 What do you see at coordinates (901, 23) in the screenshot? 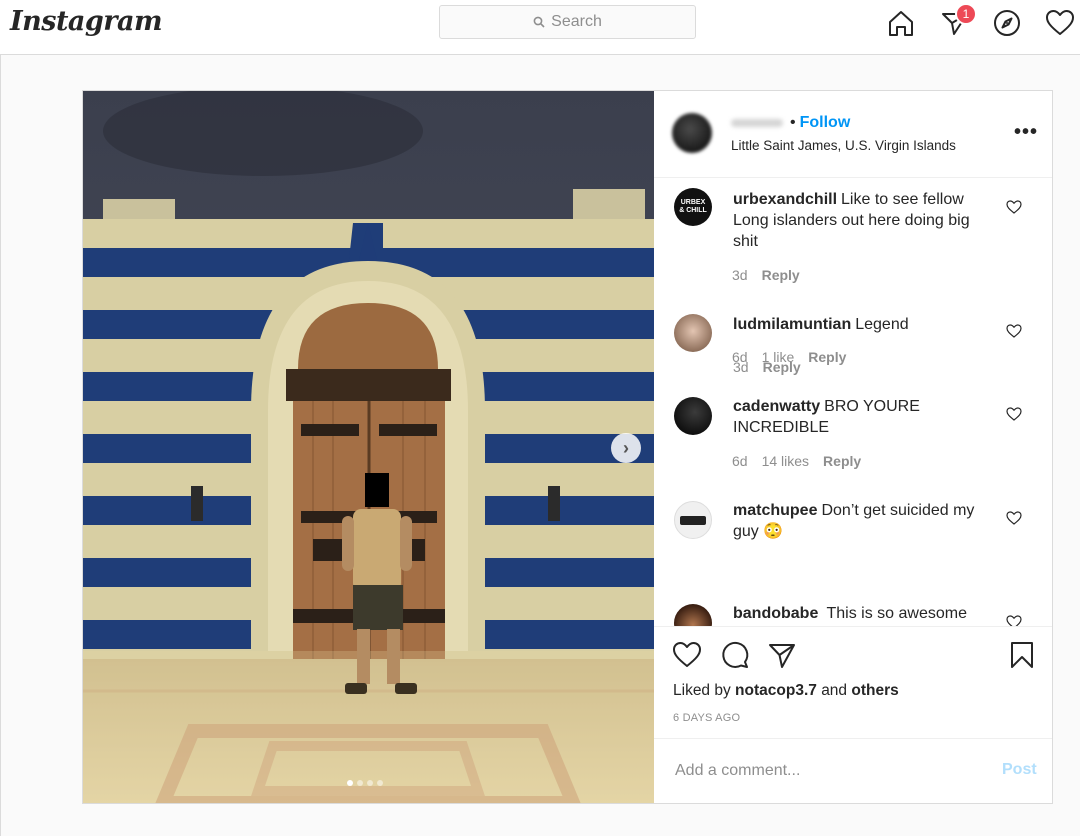
I see `home-icon` at bounding box center [901, 23].